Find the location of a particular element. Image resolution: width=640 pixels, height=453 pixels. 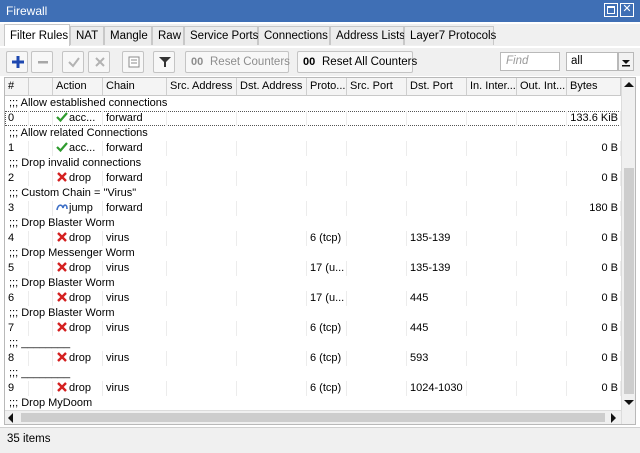

column-header is located at coordinates (41, 86).